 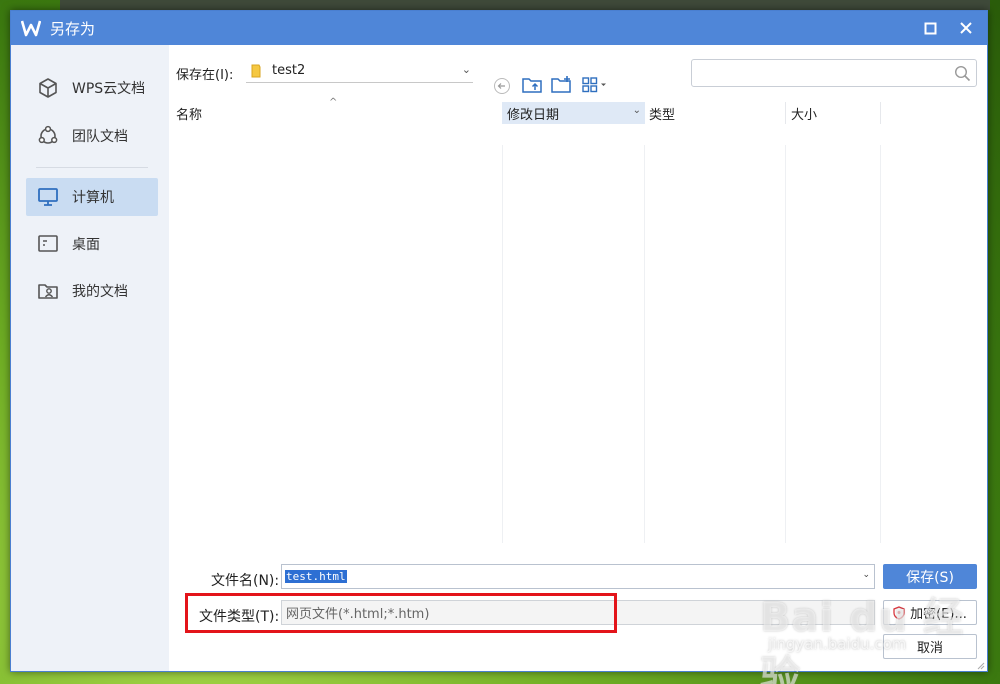 I want to click on back-arrow-icon, so click(x=502, y=86).